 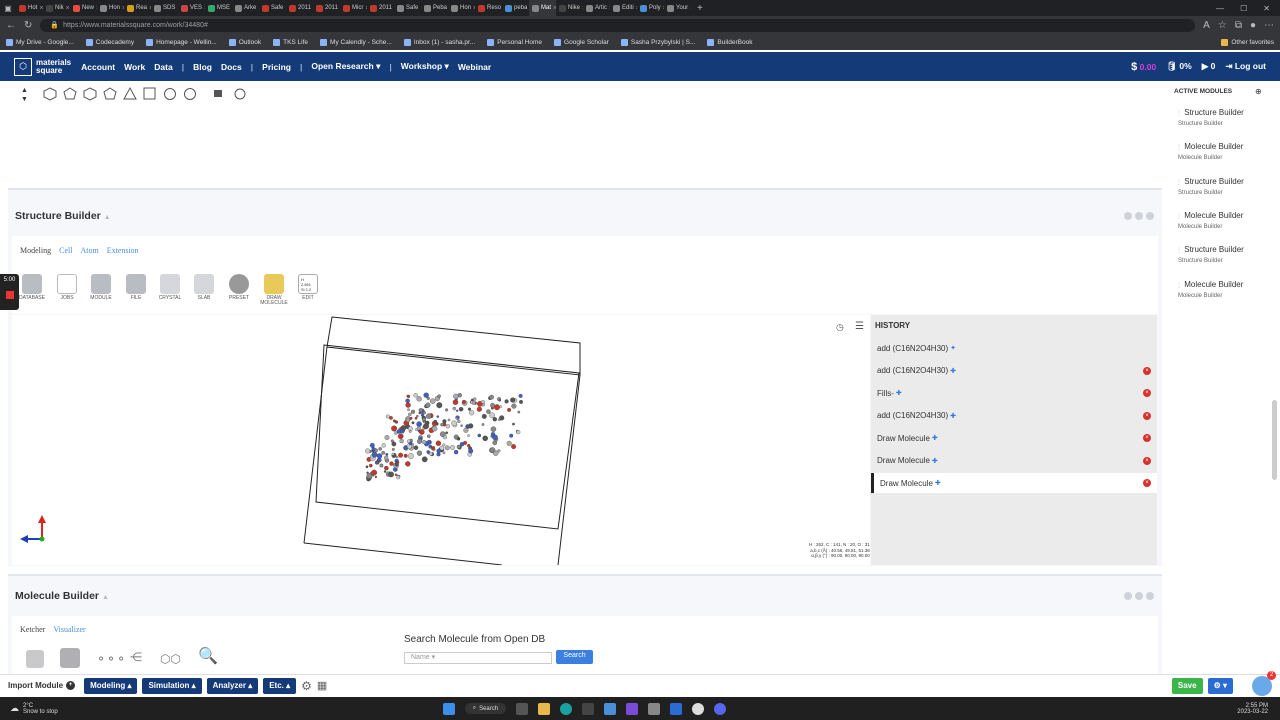 I want to click on back-icon: ←, so click(x=11, y=25).